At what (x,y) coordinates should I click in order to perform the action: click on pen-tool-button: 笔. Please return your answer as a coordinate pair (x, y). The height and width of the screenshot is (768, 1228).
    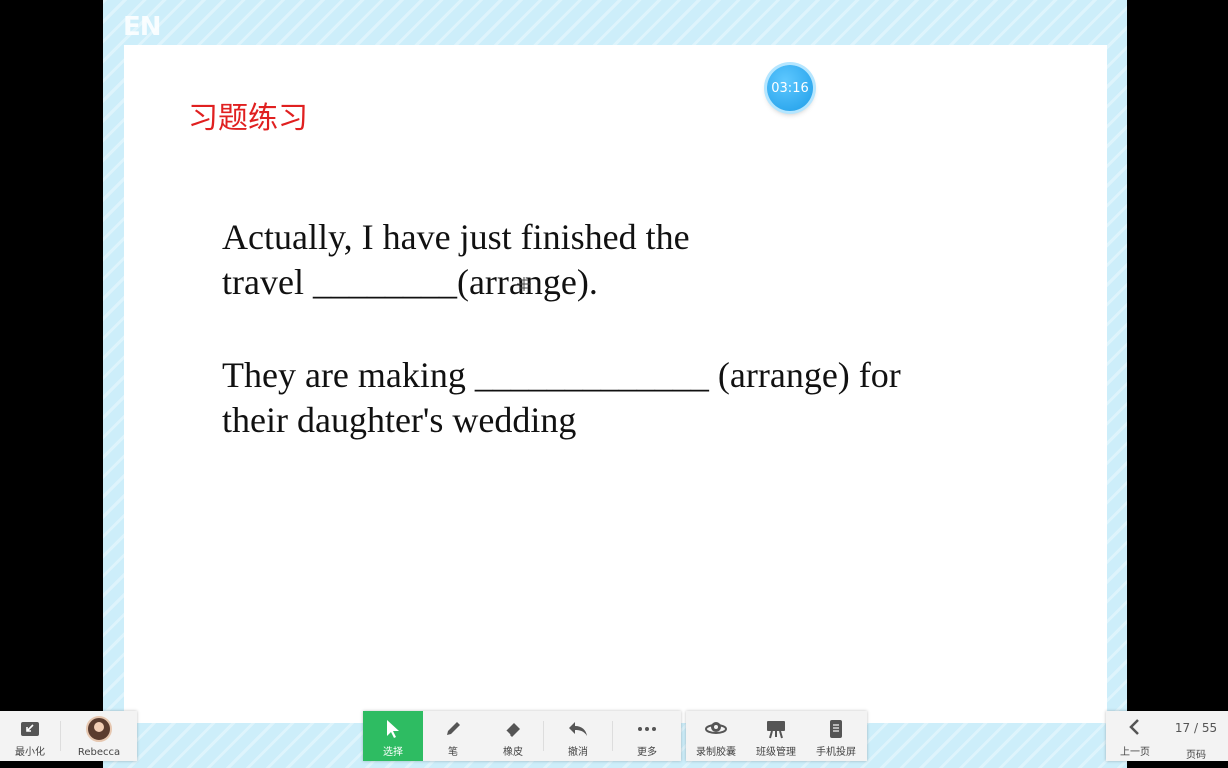
    Looking at the image, I should click on (453, 736).